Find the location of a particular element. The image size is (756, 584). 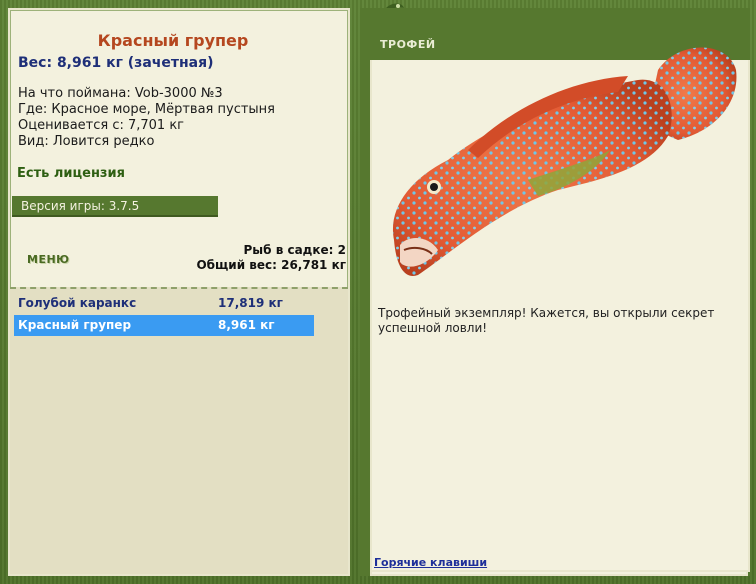

keepnet-total-weight: Общий вес: 26,781 кг is located at coordinates (271, 265).